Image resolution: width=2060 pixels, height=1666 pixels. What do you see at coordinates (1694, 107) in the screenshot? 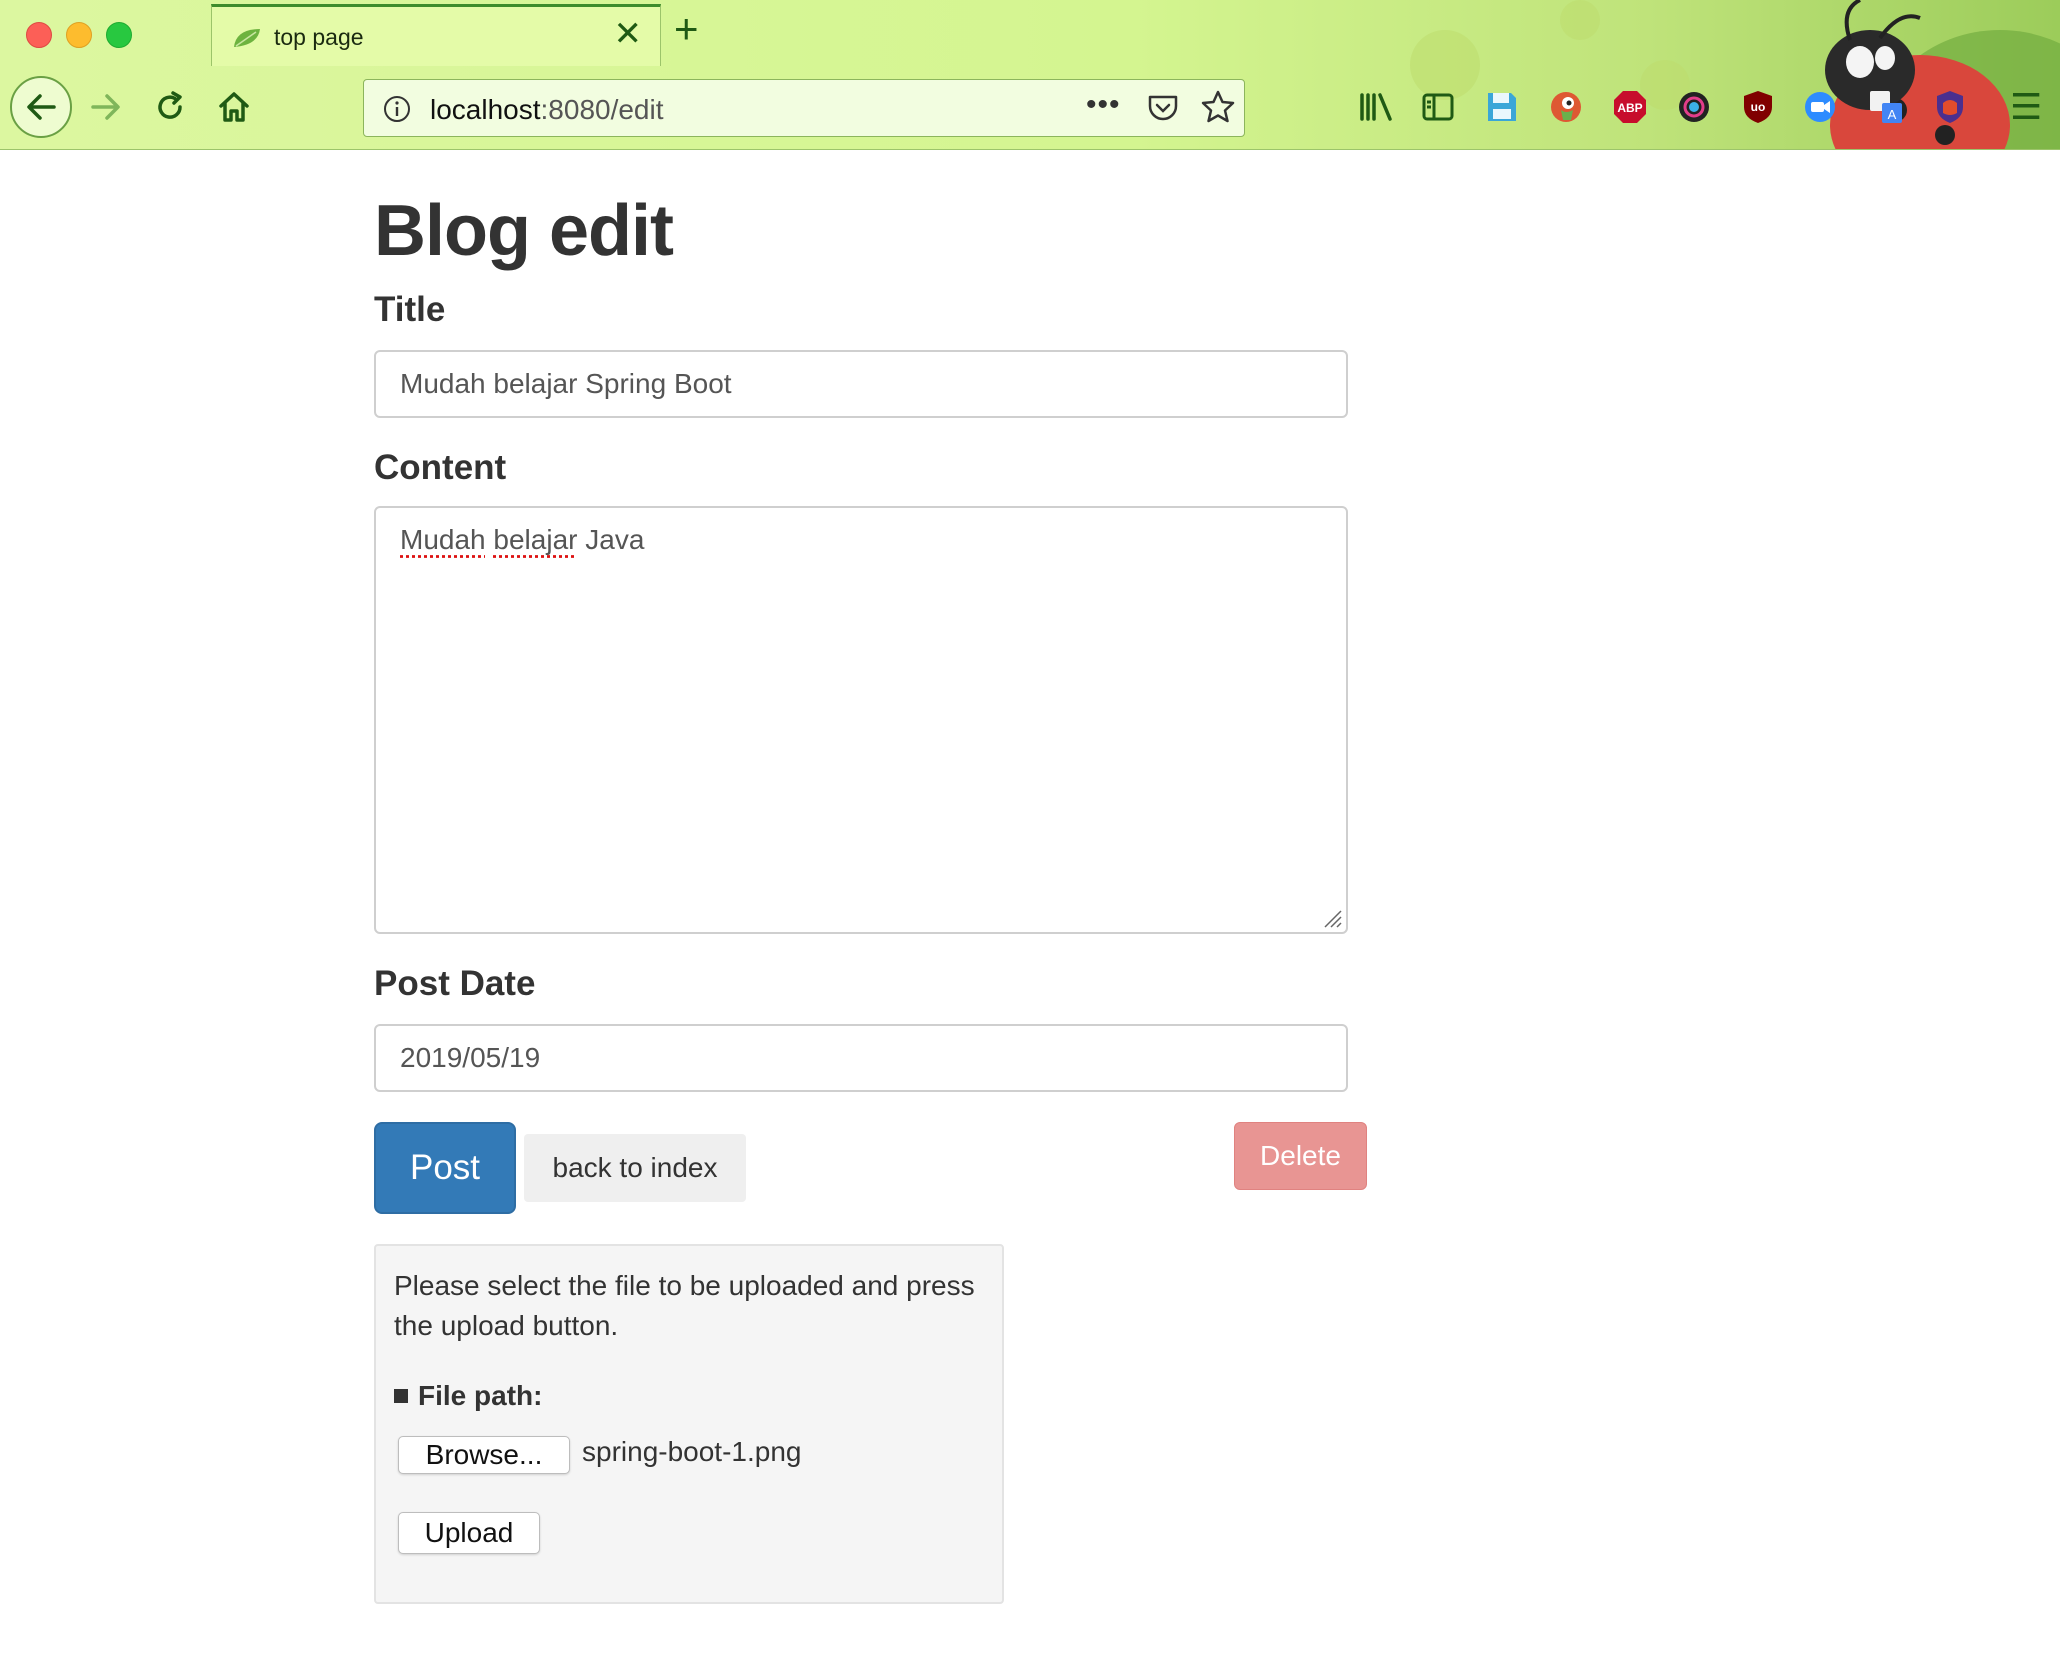
I see `color-picker-icon` at bounding box center [1694, 107].